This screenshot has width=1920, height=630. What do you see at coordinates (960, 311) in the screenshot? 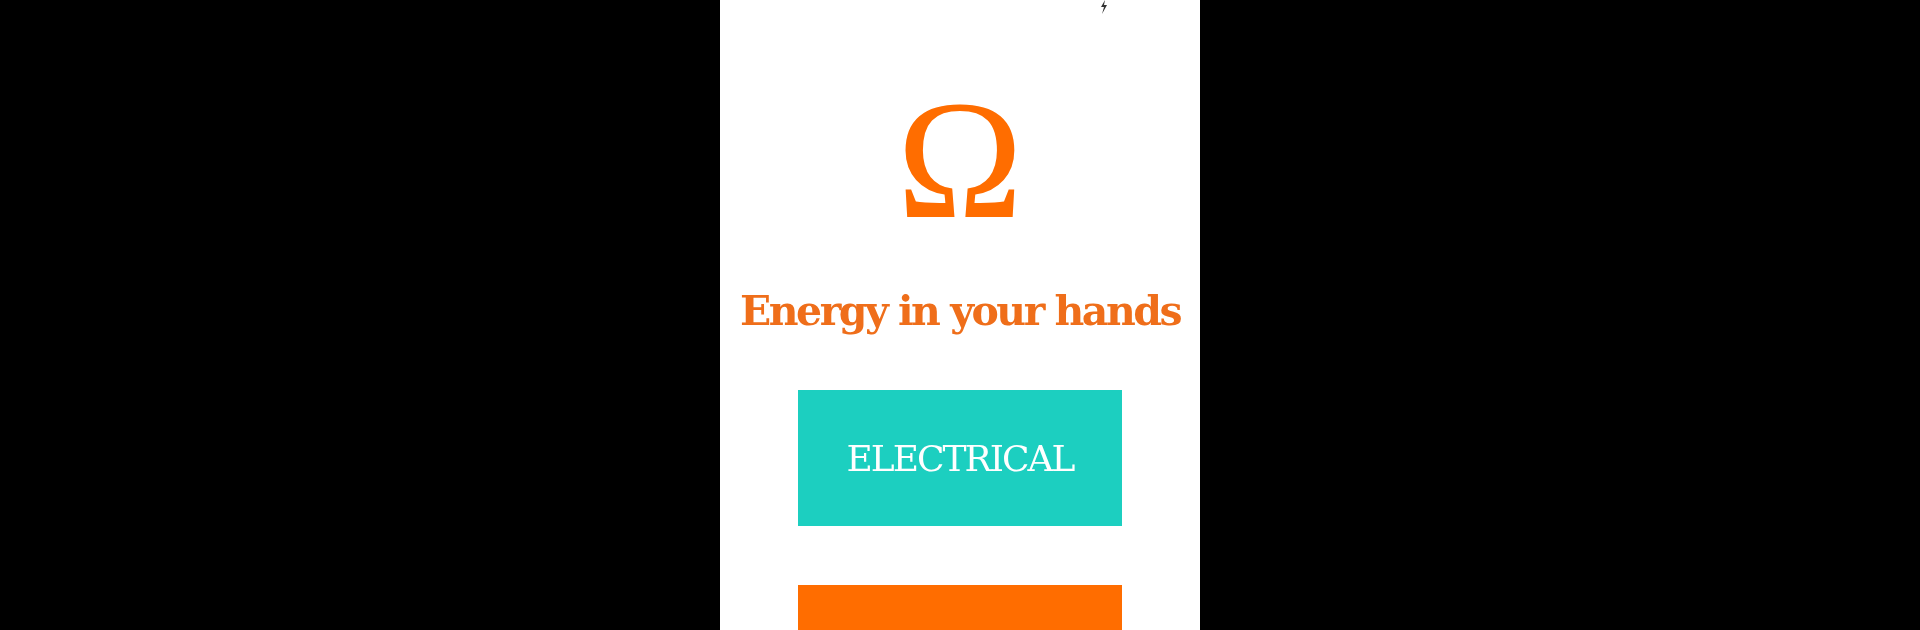
I see `tagline: Energy in your hands` at bounding box center [960, 311].